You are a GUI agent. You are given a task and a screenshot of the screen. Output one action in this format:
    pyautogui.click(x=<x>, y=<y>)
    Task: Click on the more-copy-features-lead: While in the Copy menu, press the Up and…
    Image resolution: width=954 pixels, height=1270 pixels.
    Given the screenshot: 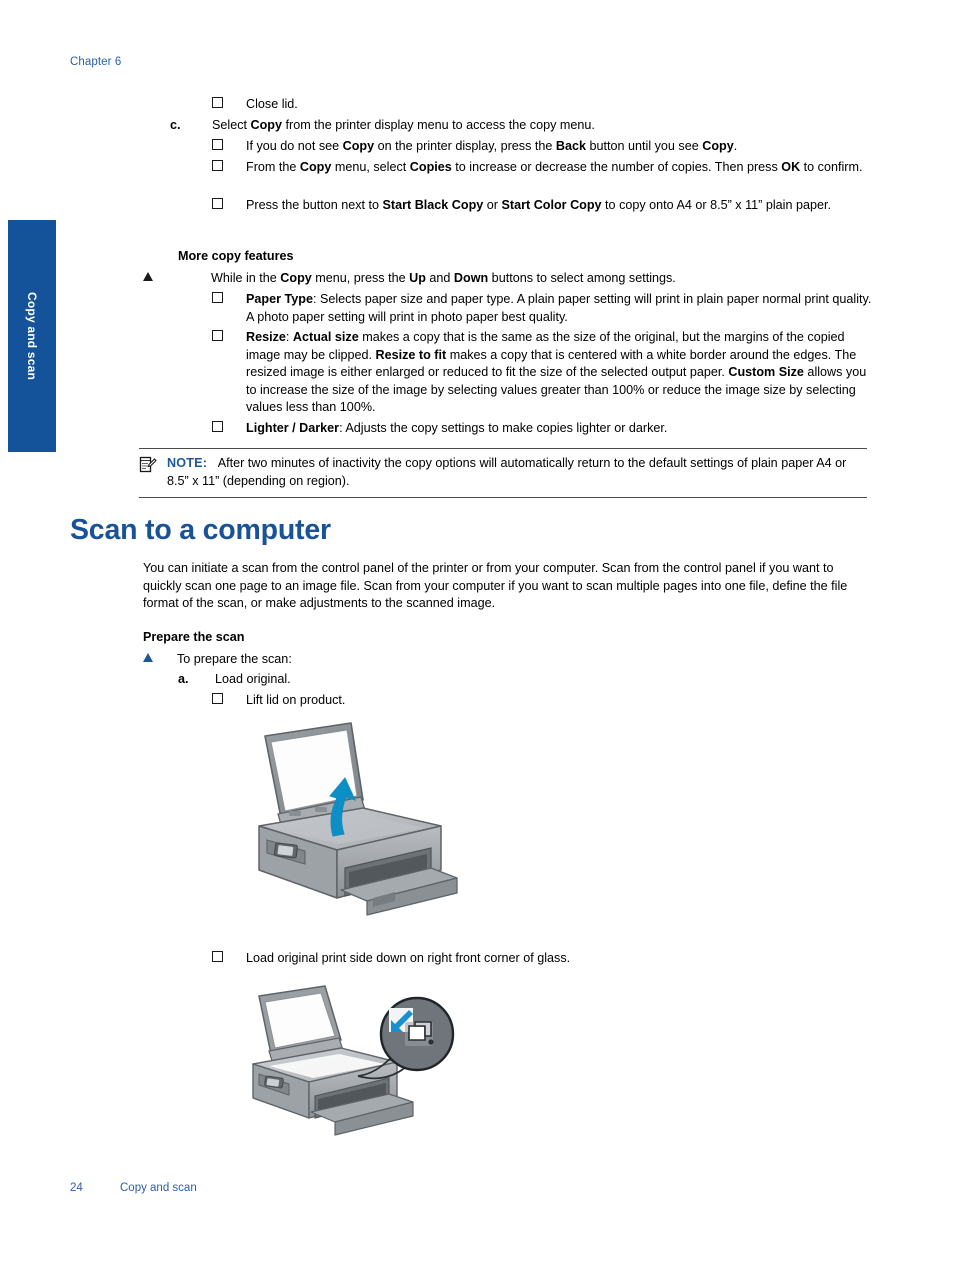 What is the action you would take?
    pyautogui.click(x=503, y=279)
    